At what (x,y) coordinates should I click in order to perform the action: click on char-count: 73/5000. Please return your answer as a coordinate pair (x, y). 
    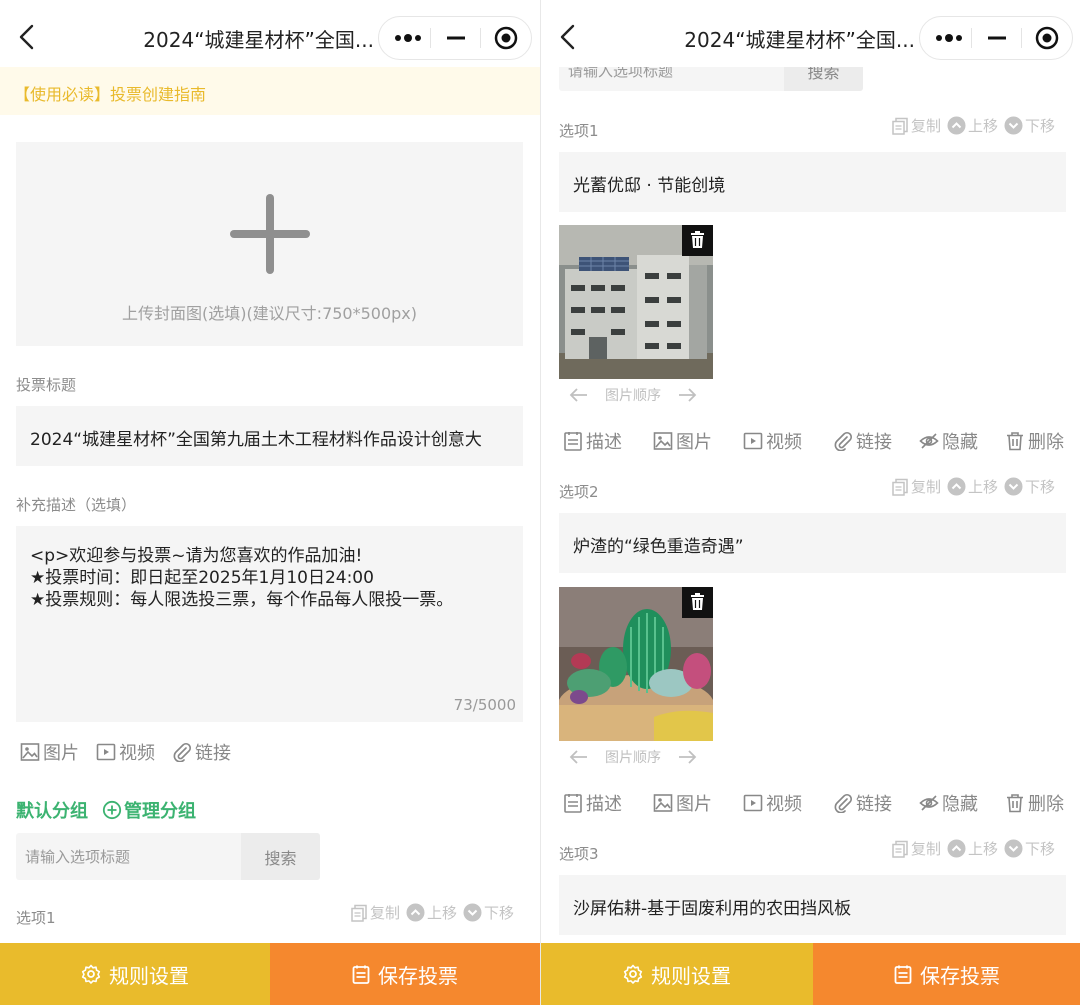
    Looking at the image, I should click on (484, 705).